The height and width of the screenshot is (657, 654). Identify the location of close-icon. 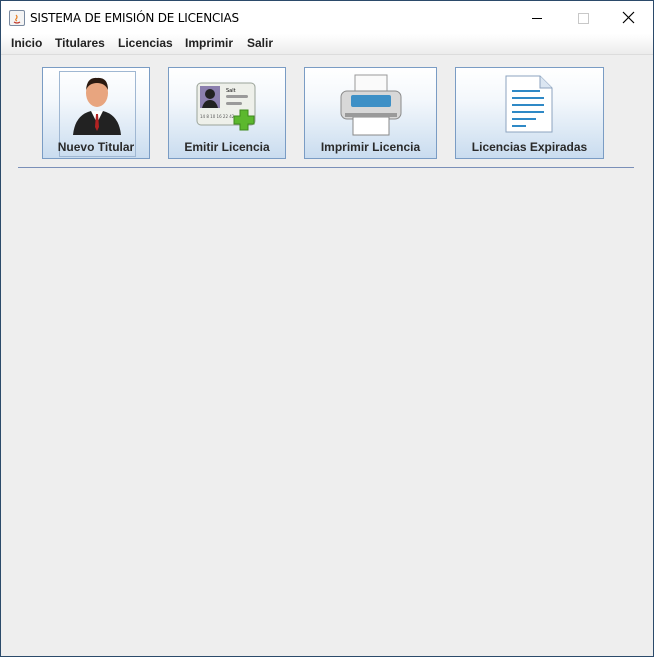
(628, 17).